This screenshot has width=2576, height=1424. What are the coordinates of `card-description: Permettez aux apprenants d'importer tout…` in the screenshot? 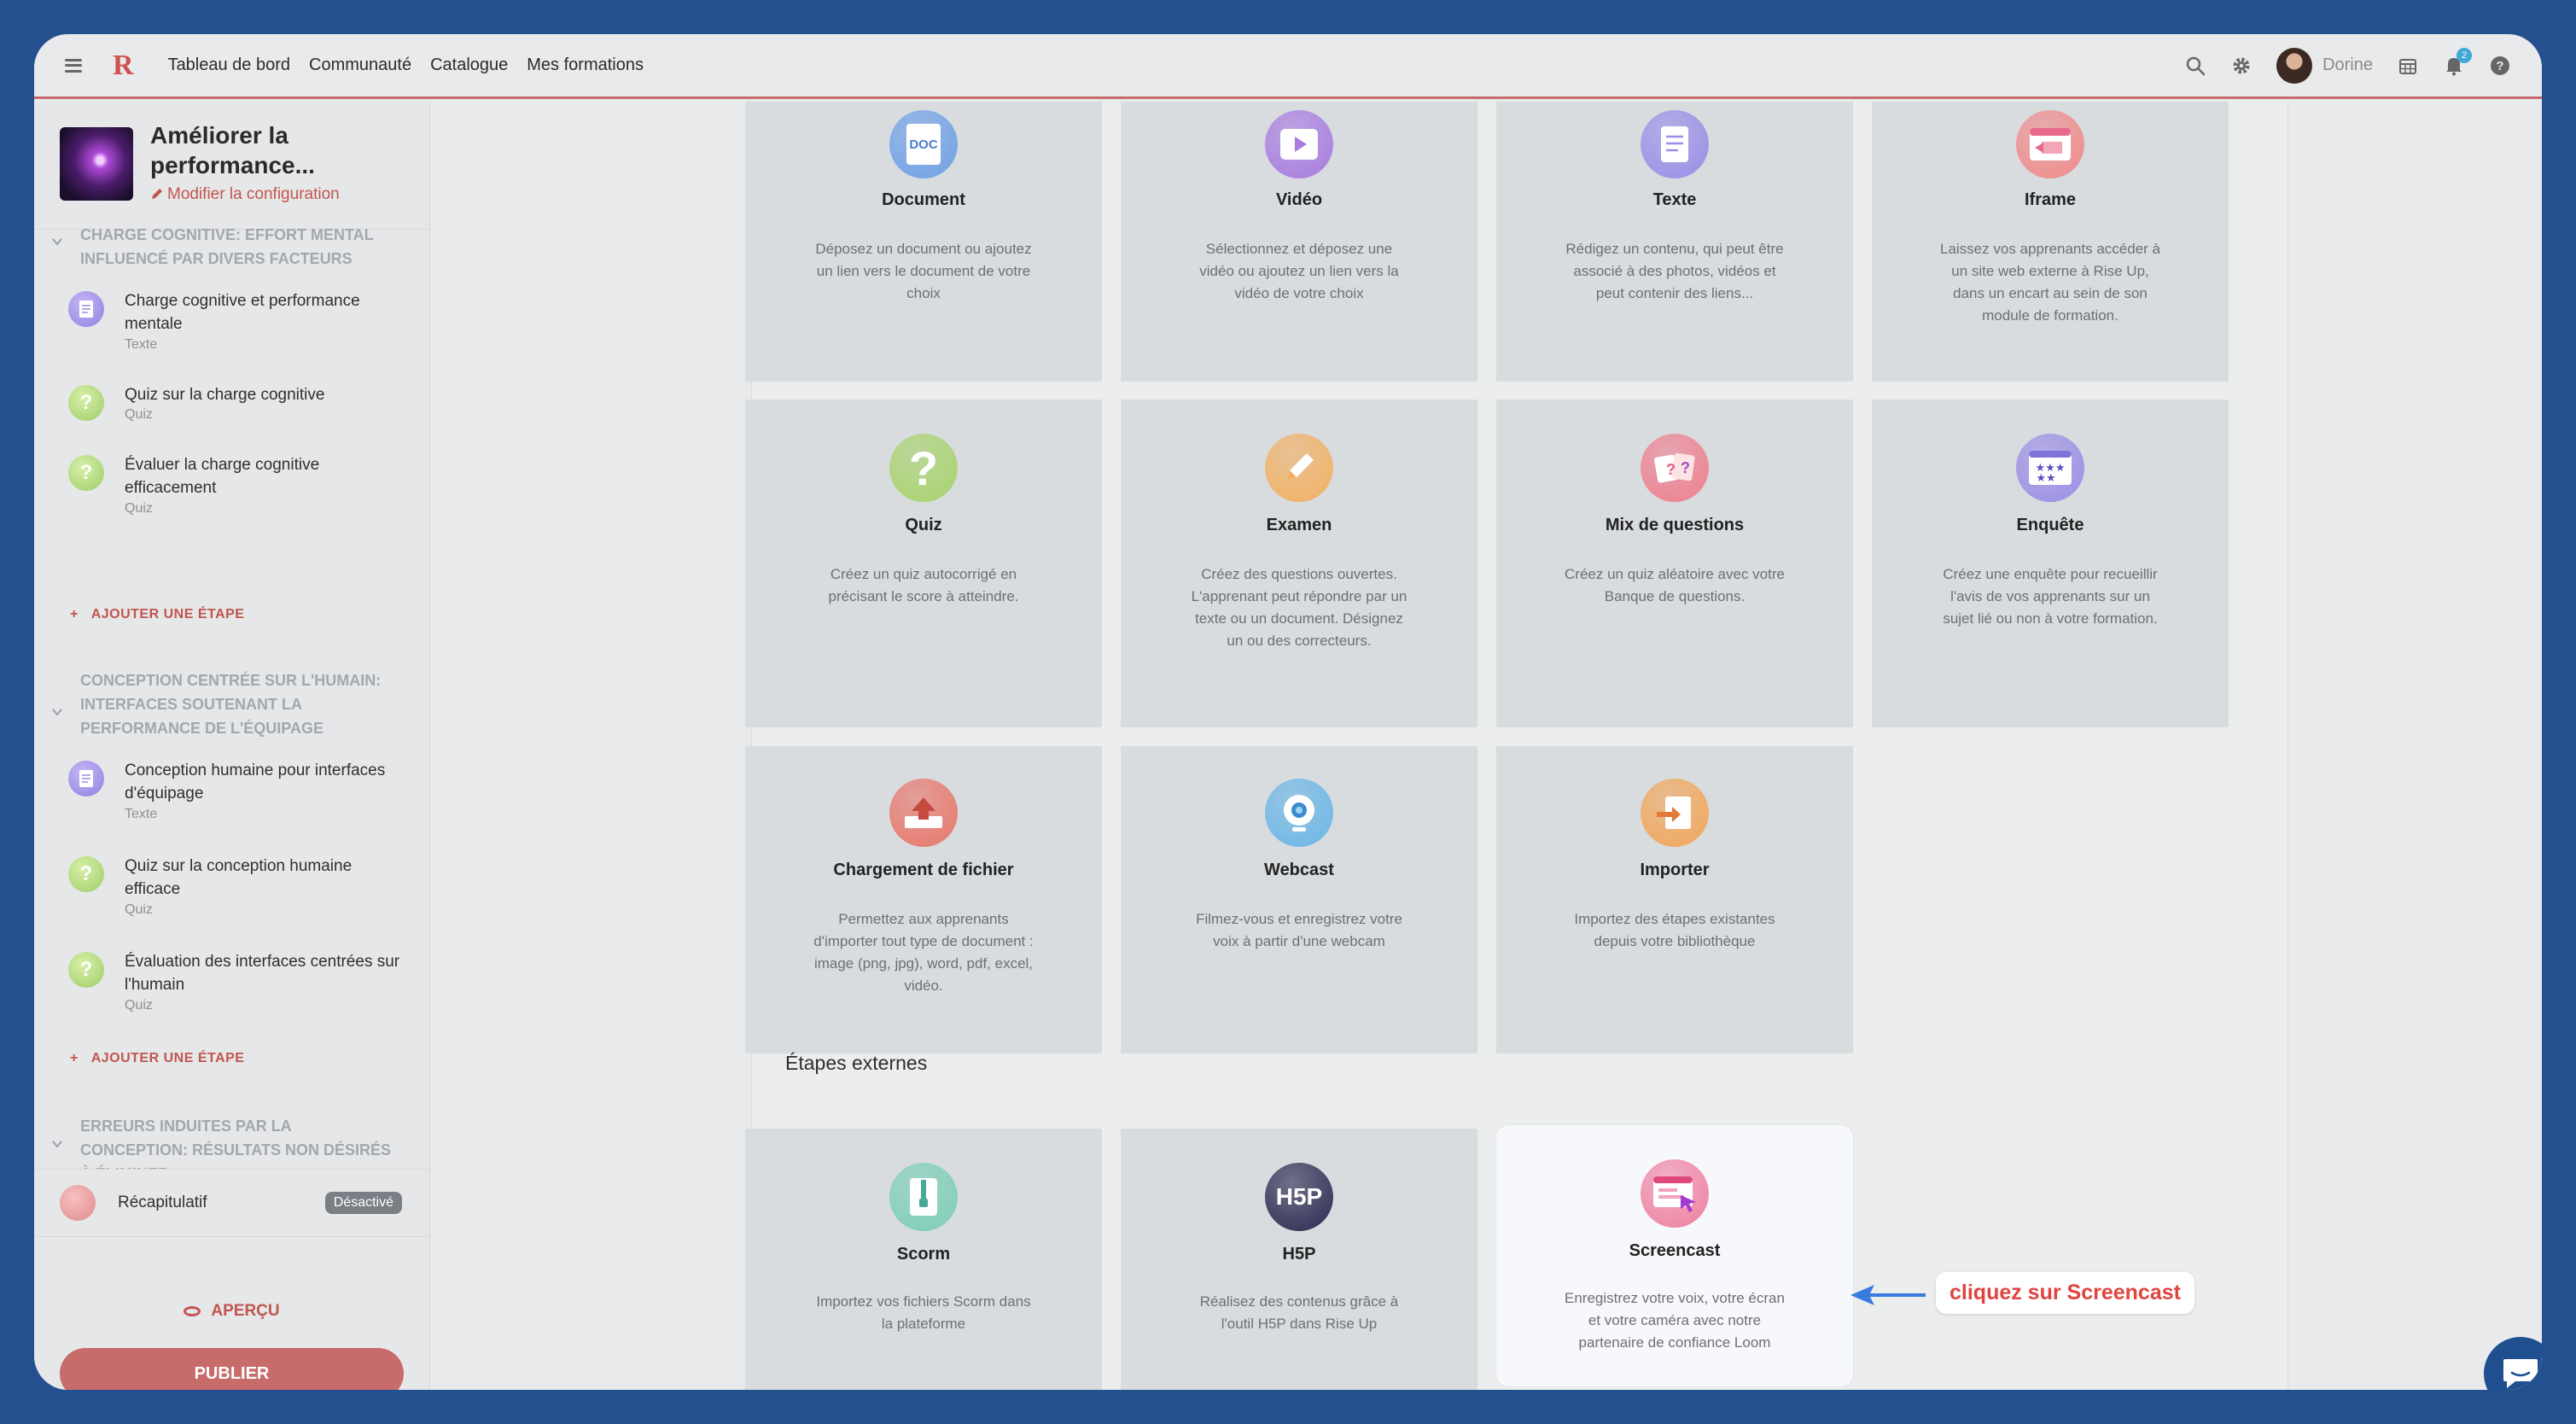 It's located at (923, 952).